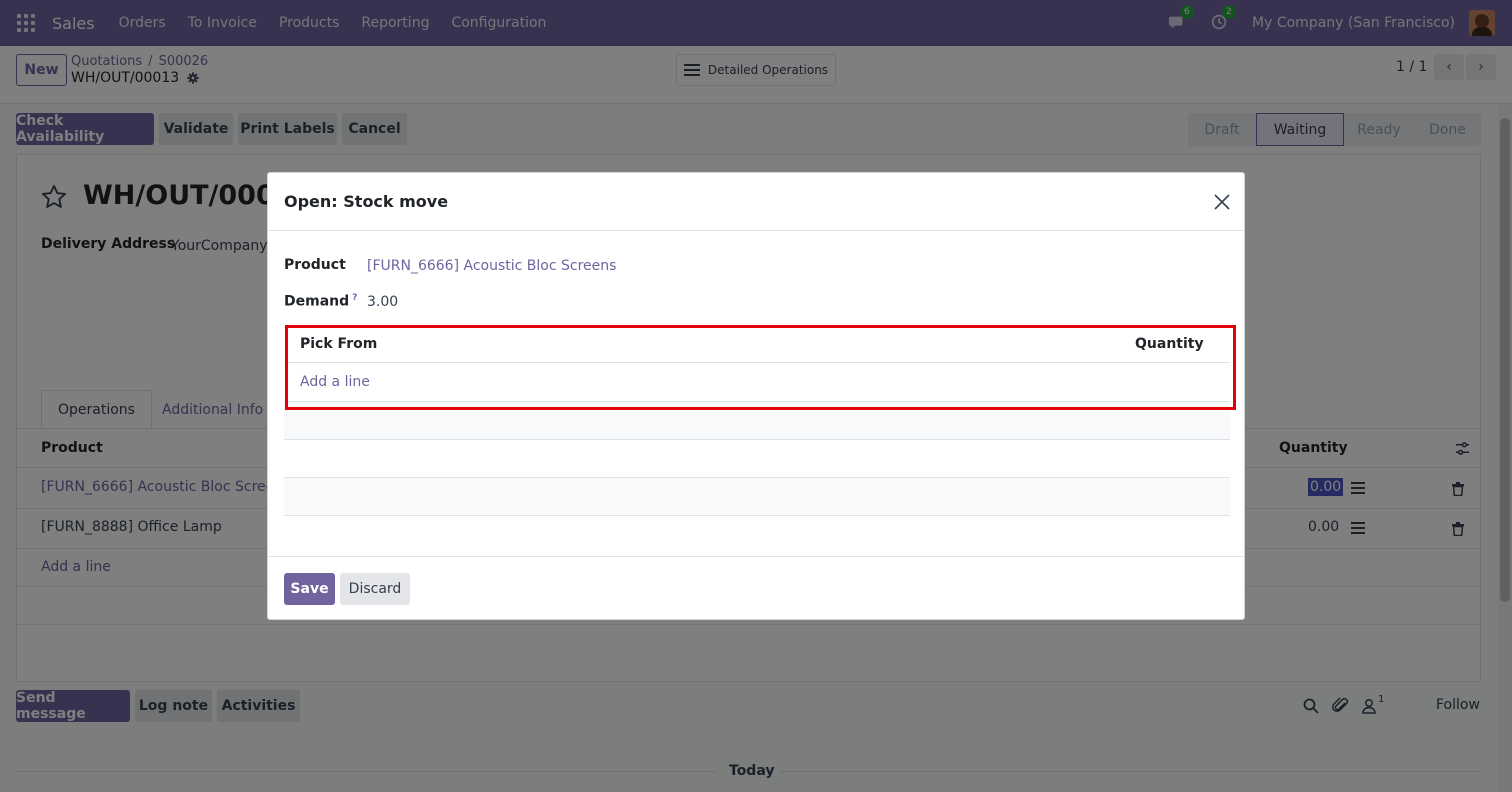 Image resolution: width=1512 pixels, height=792 pixels. What do you see at coordinates (354, 298) in the screenshot?
I see `demand-help-icon: ?` at bounding box center [354, 298].